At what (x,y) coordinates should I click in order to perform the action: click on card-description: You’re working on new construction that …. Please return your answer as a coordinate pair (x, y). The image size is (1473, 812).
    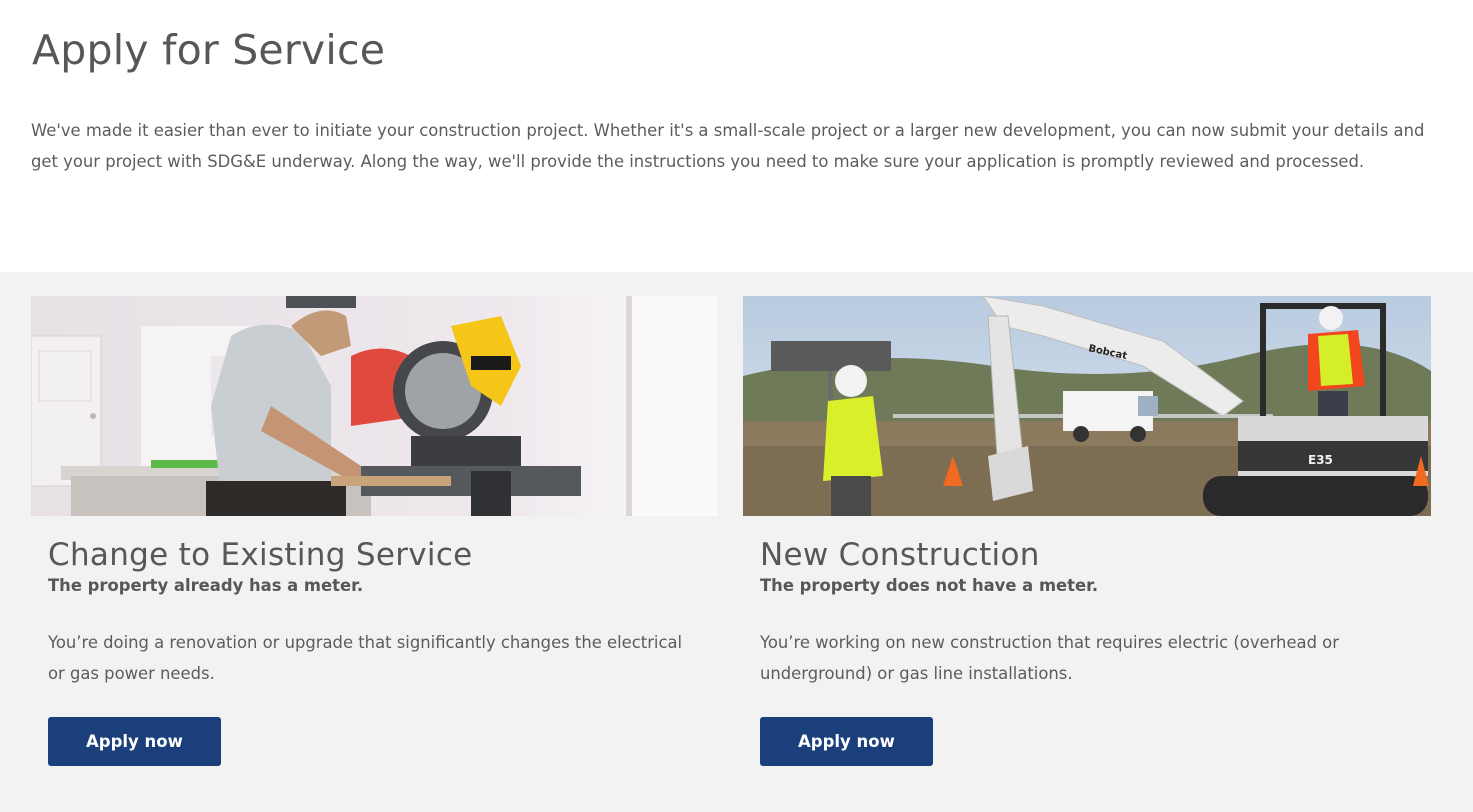
    Looking at the image, I should click on (1049, 658).